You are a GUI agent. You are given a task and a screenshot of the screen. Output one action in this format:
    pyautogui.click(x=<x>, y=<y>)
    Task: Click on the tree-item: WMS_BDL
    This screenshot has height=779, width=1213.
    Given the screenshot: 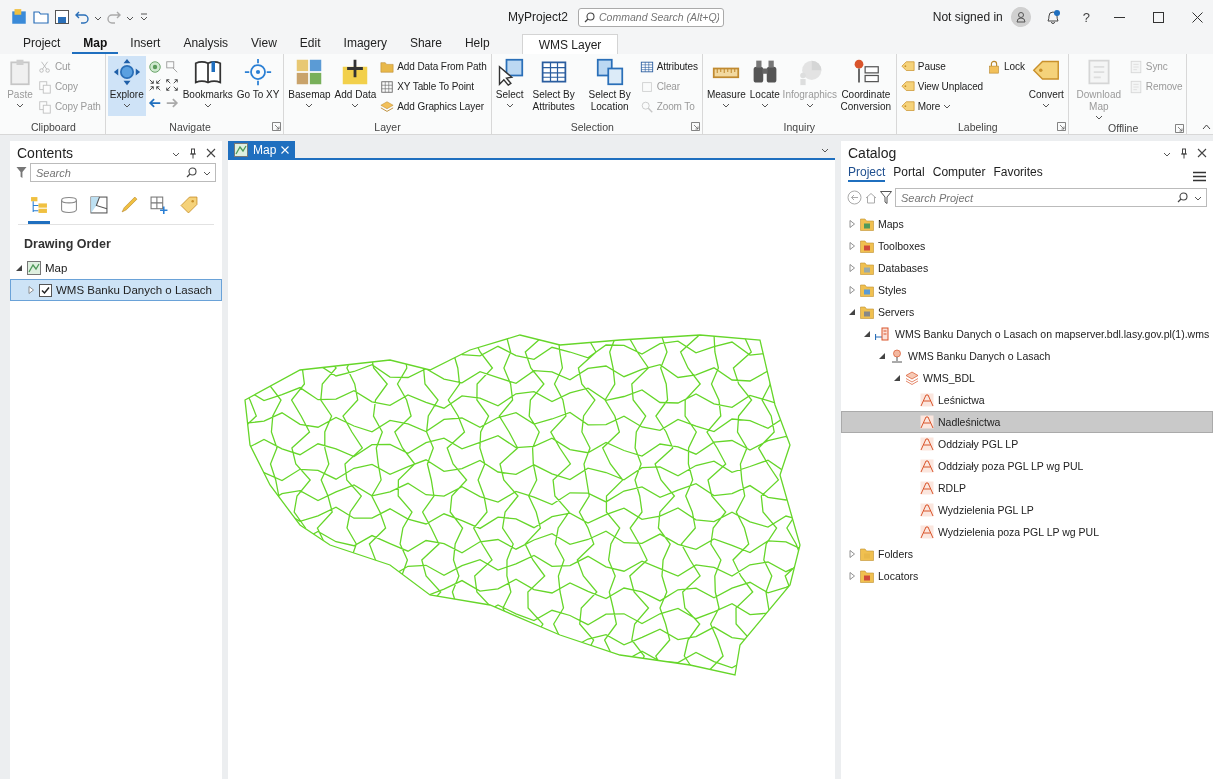 What is the action you would take?
    pyautogui.click(x=1027, y=378)
    